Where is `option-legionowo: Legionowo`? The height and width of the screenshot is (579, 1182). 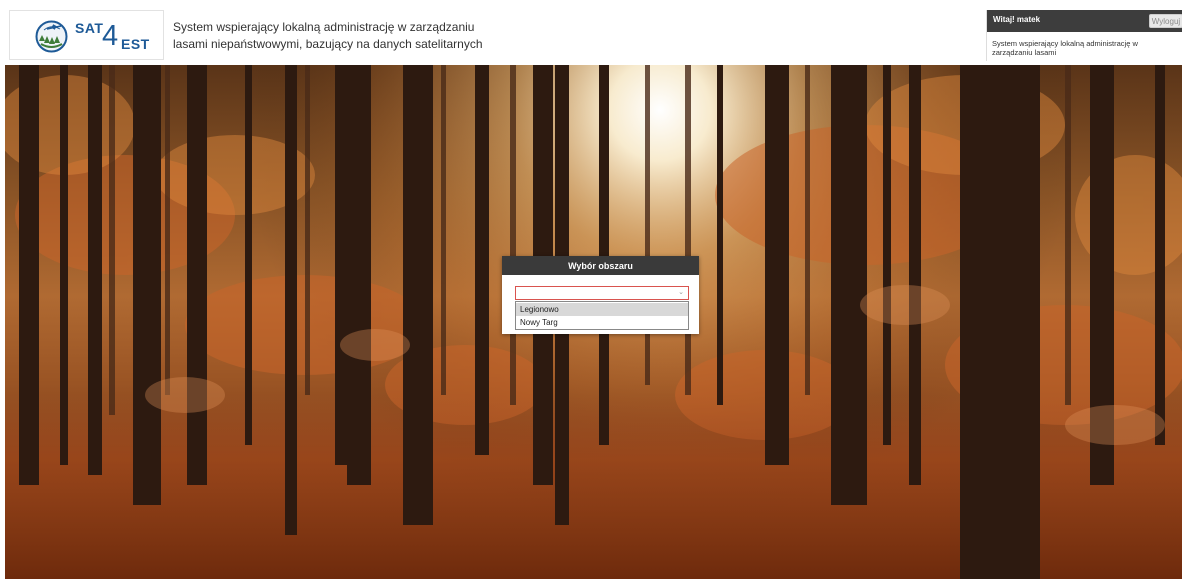
option-legionowo: Legionowo is located at coordinates (602, 309).